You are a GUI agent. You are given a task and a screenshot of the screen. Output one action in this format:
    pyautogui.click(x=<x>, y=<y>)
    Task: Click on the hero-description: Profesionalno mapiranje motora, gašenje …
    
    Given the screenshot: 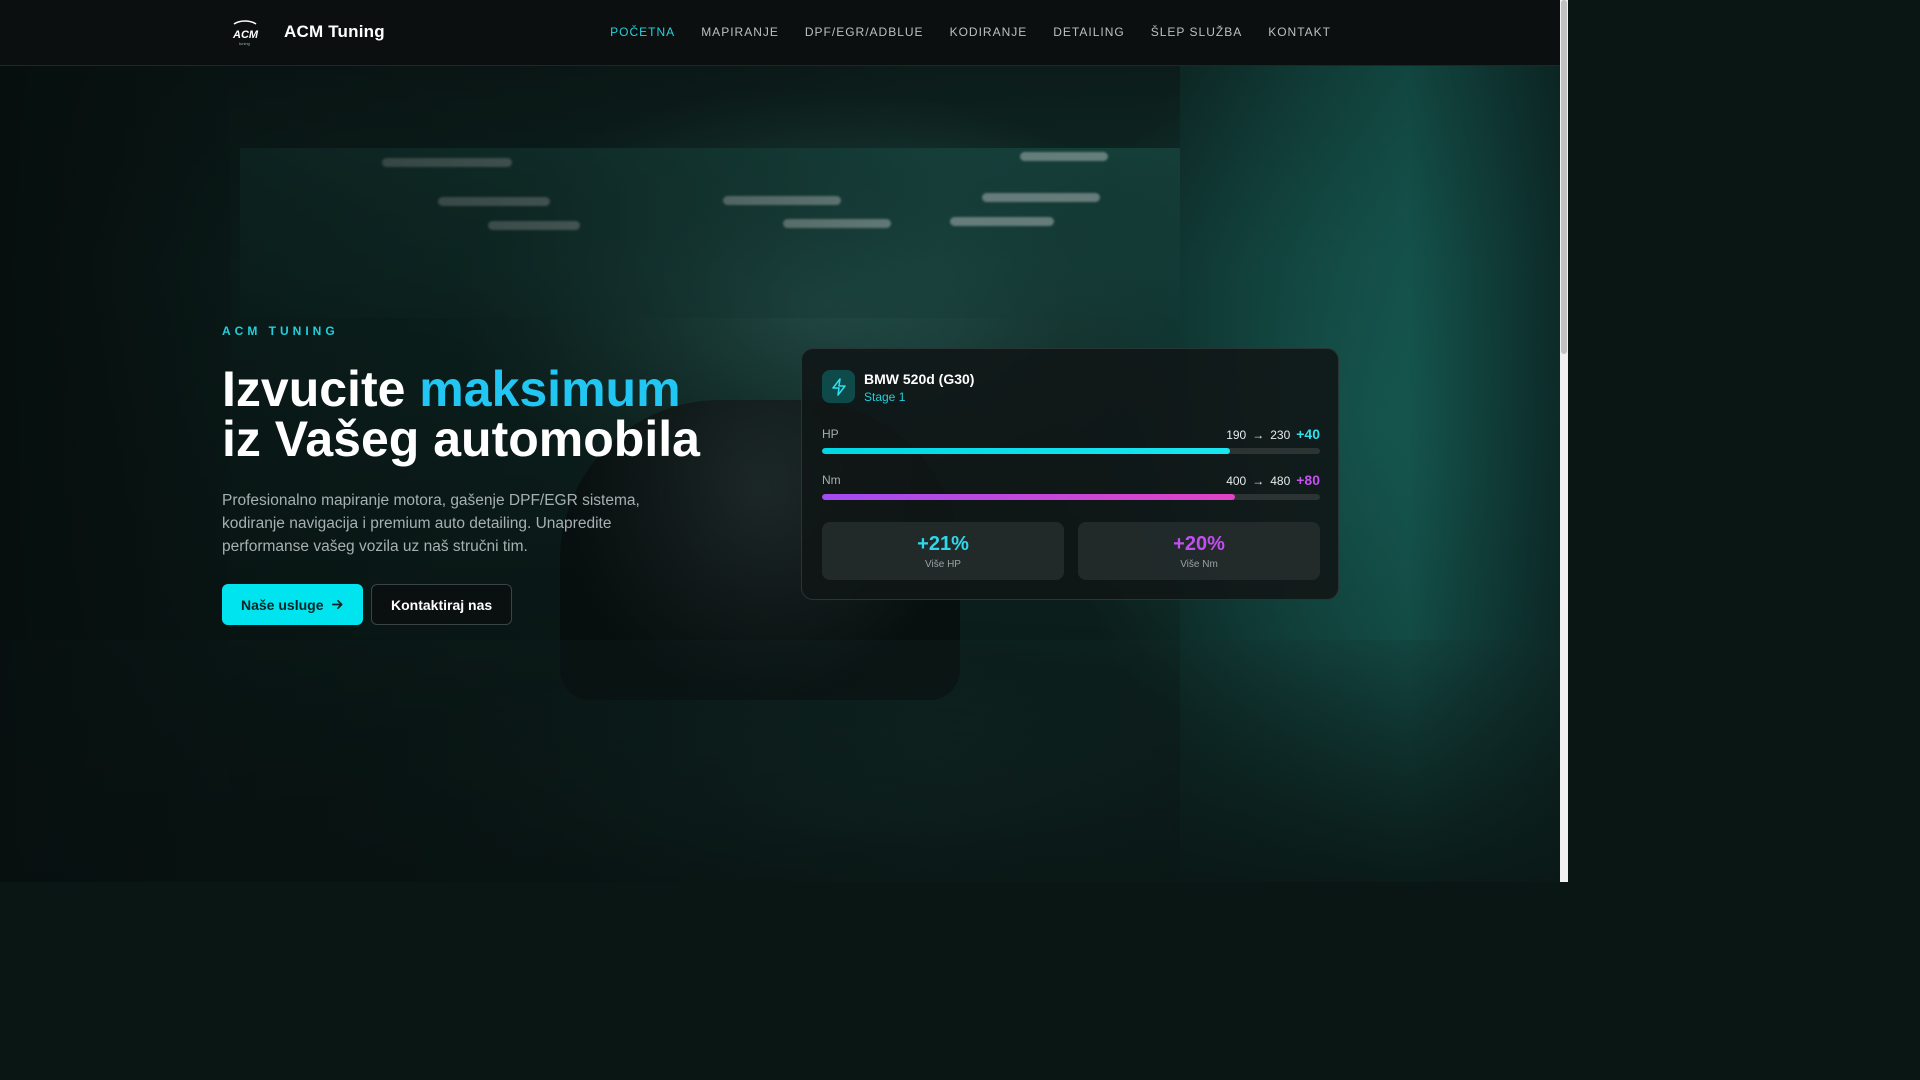 What is the action you would take?
    pyautogui.click(x=431, y=523)
    